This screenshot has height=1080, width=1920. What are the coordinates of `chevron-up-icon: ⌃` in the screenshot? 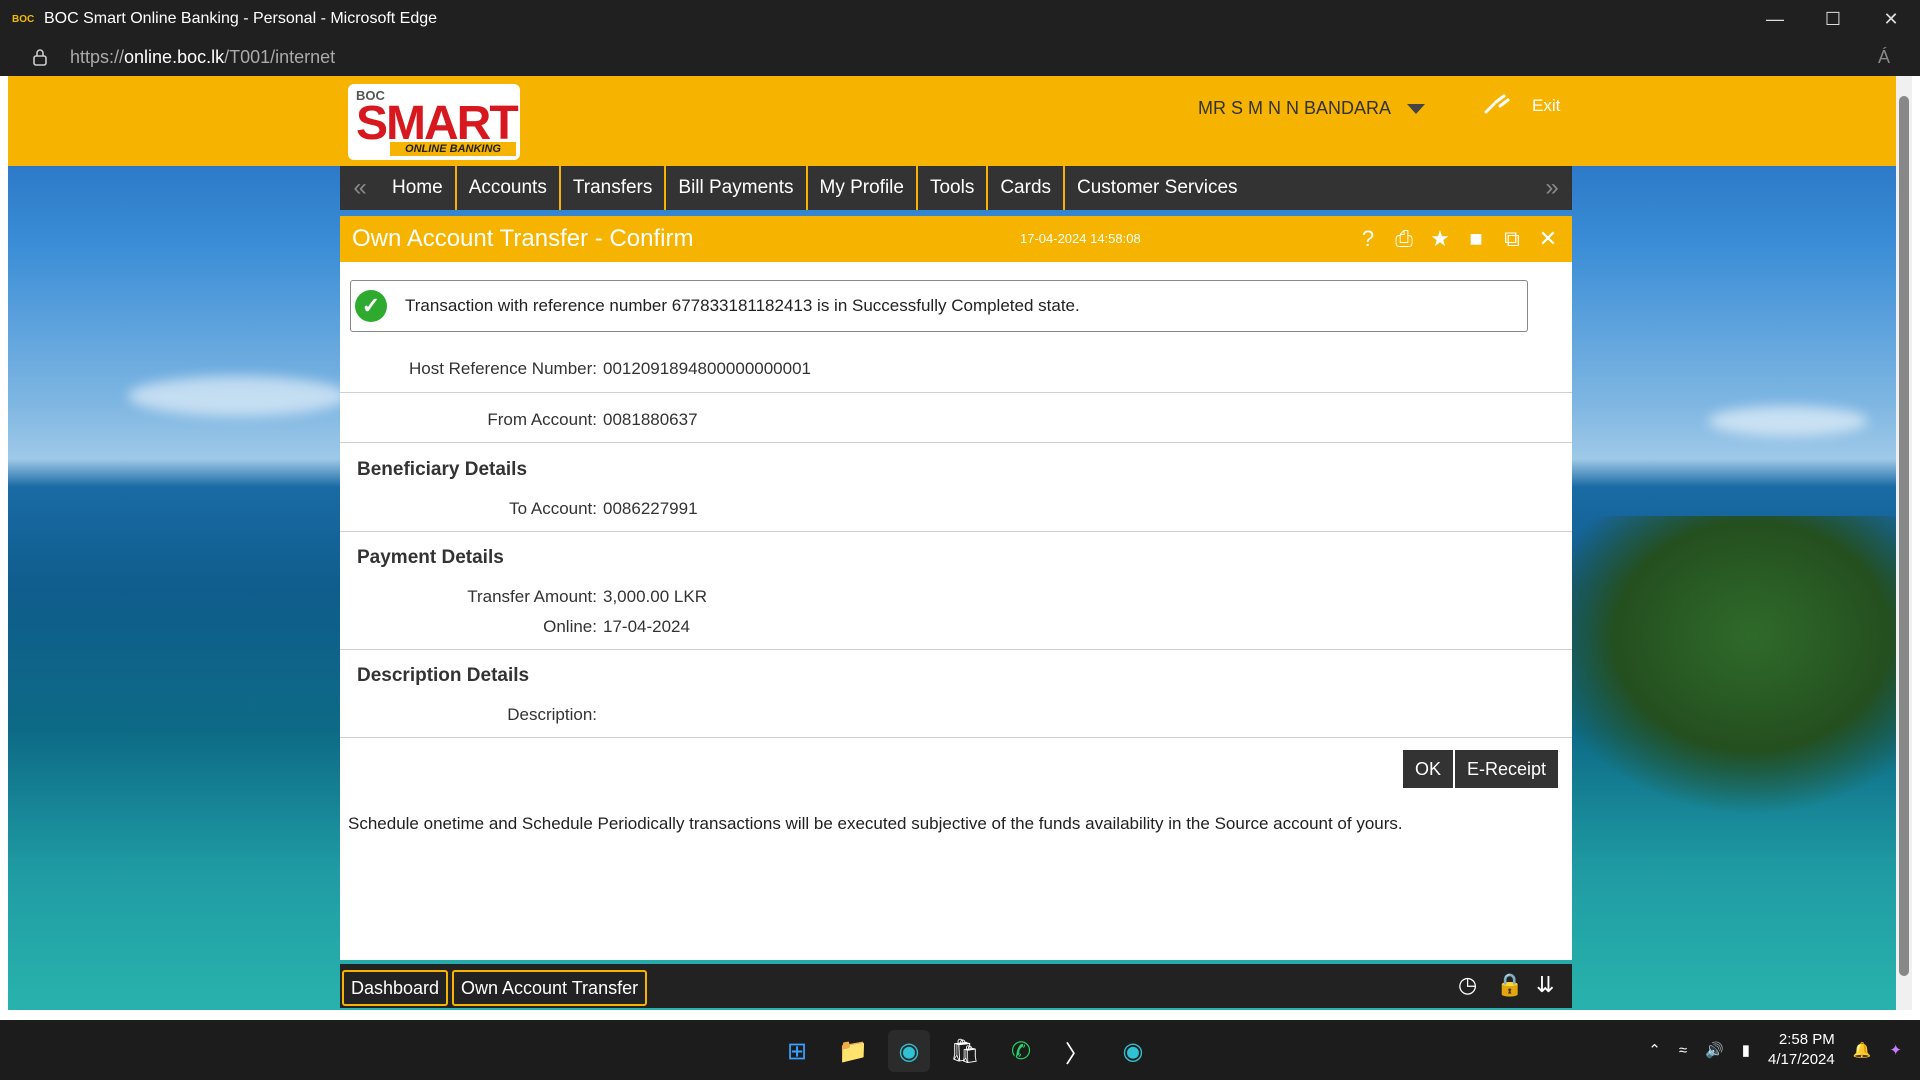 It's located at (1654, 1050).